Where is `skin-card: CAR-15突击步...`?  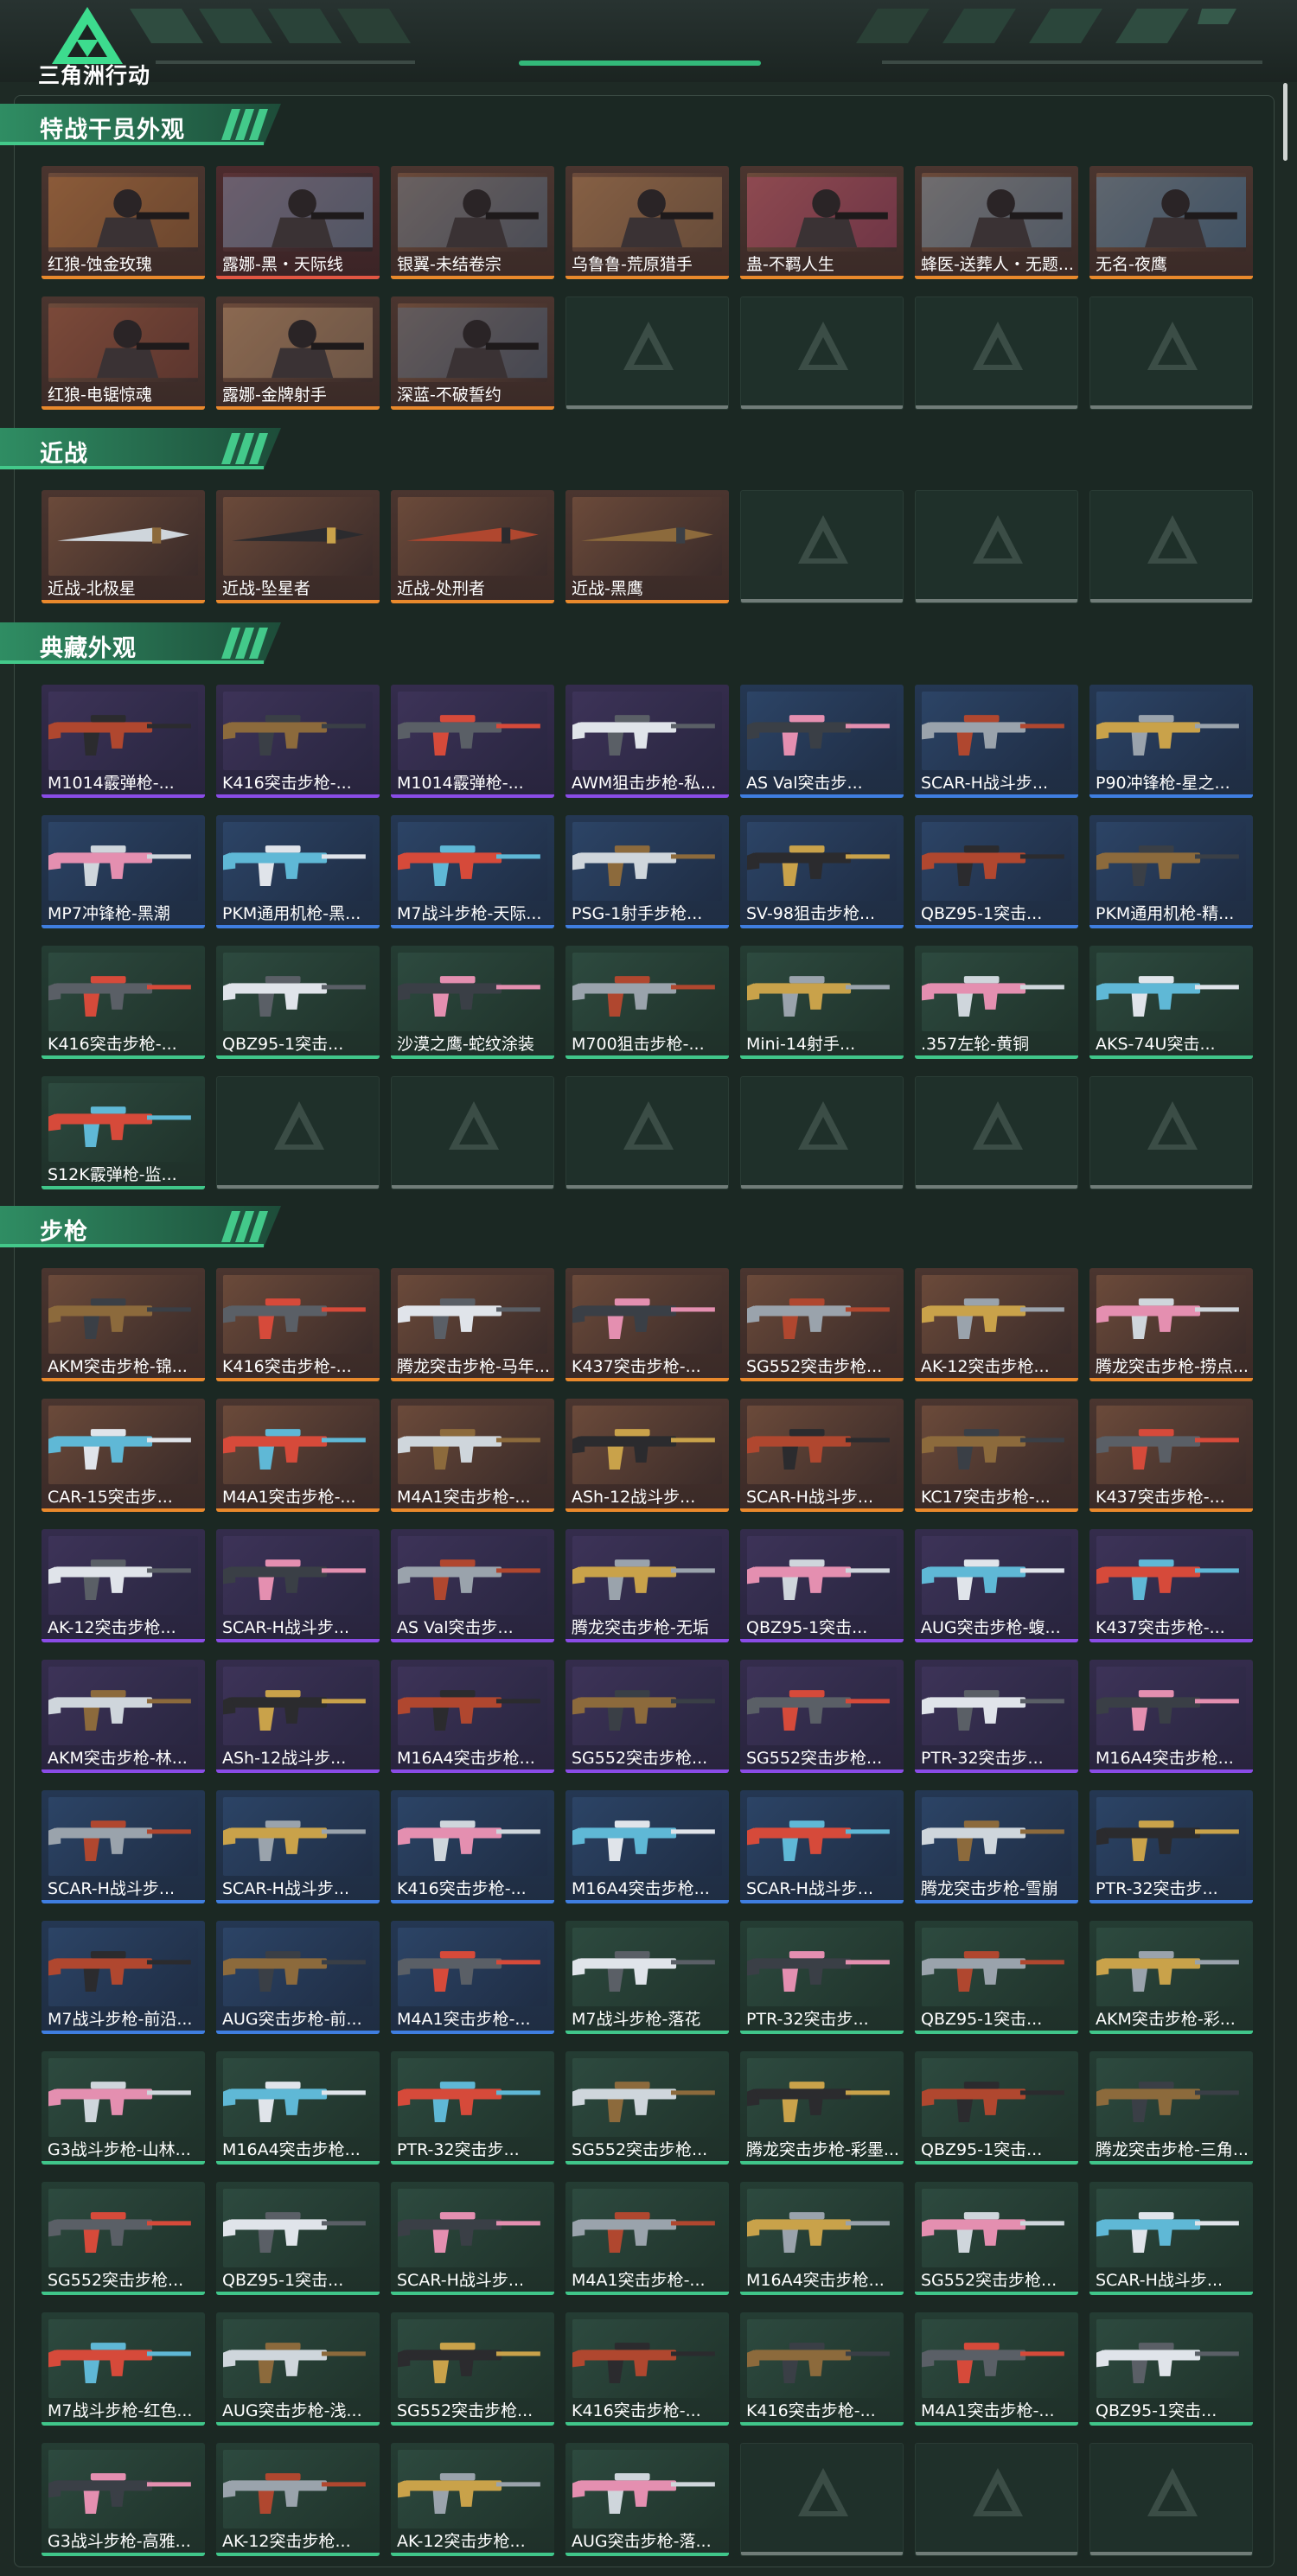 skin-card: CAR-15突击步... is located at coordinates (124, 1455).